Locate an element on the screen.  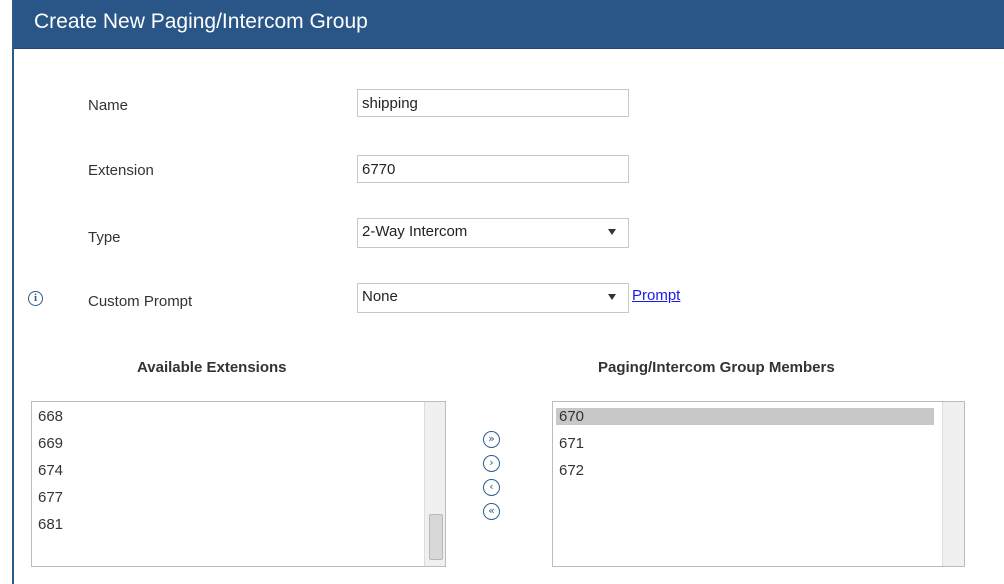
dialog-titlebar: Create New Paging/Intercom Group is located at coordinates (509, 24).